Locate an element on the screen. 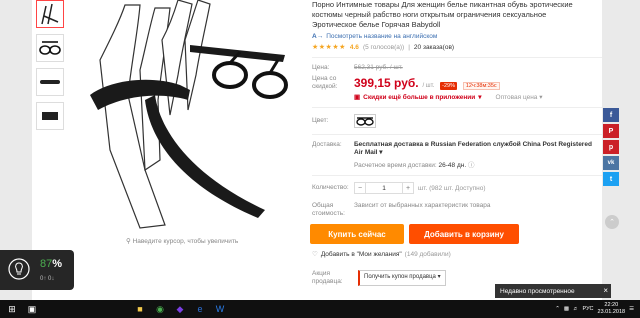  quantity-row: Количество: − 1 + шт. (982 шт. Доступно) is located at coordinates (457, 188).